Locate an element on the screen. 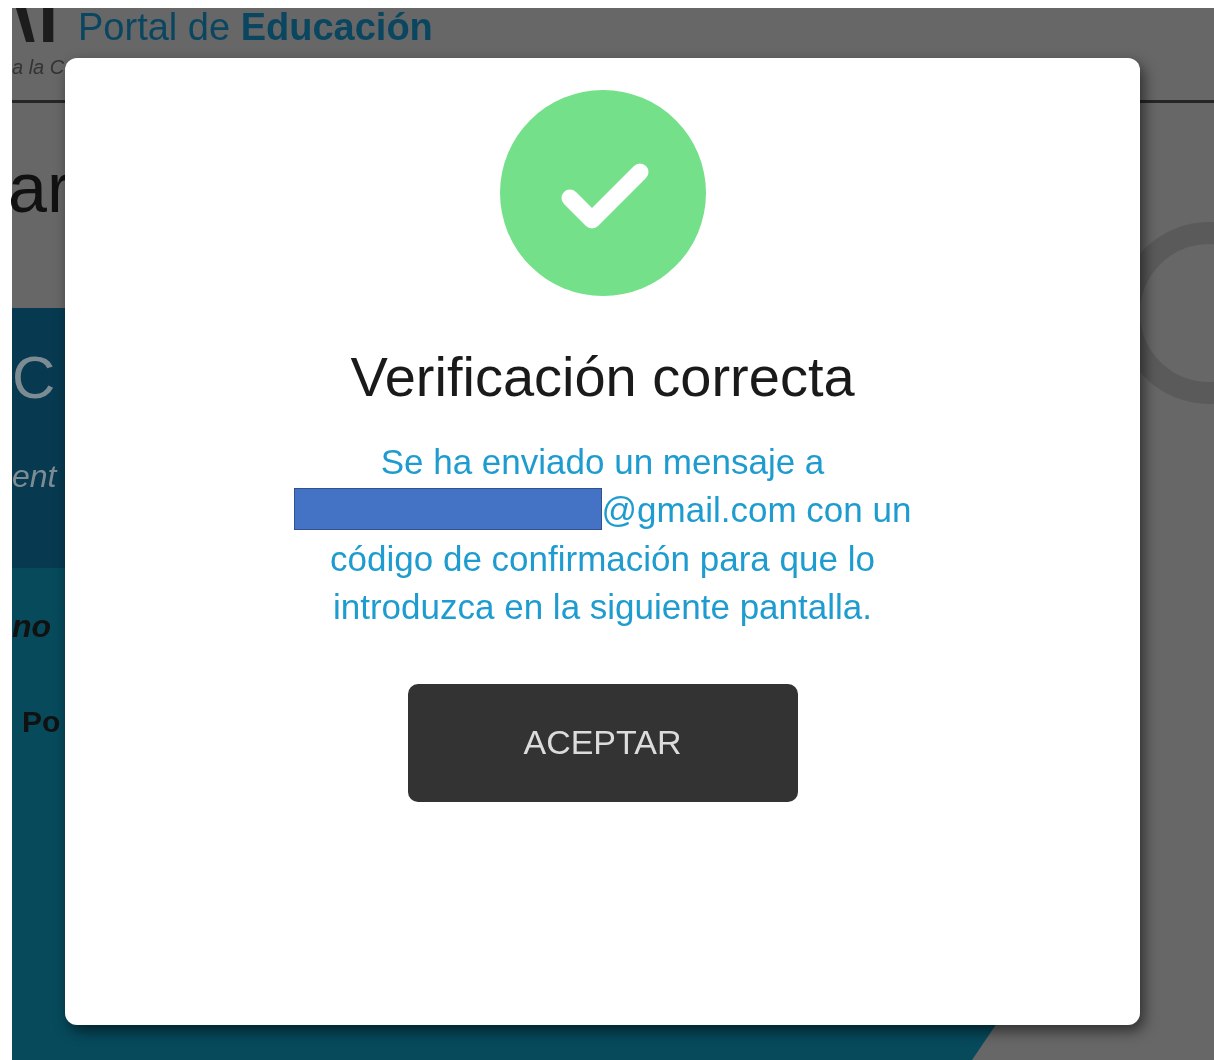  dialog-message: Se ha enviado un mensaje a @gmail.com con un código de confirmación para que lo introduzca en la siguiente pantalla. is located at coordinates (602, 534).